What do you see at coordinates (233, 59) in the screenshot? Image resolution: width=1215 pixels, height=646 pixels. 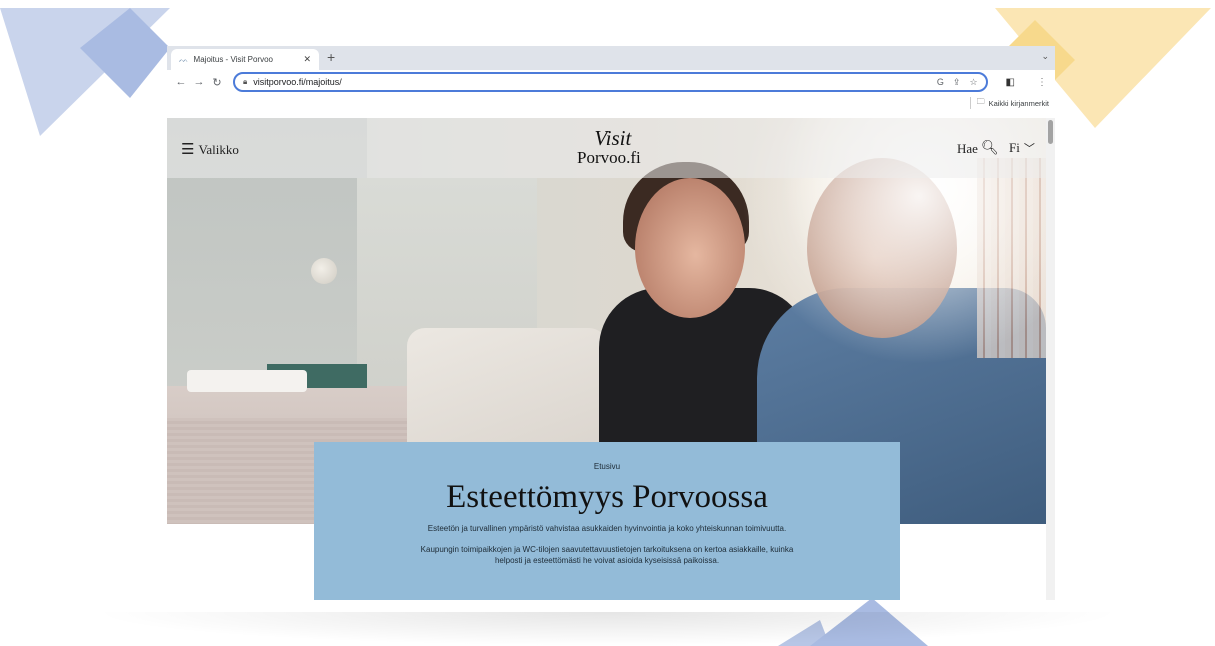 I see `tab-title: Majoitus - Visit Porvoo` at bounding box center [233, 59].